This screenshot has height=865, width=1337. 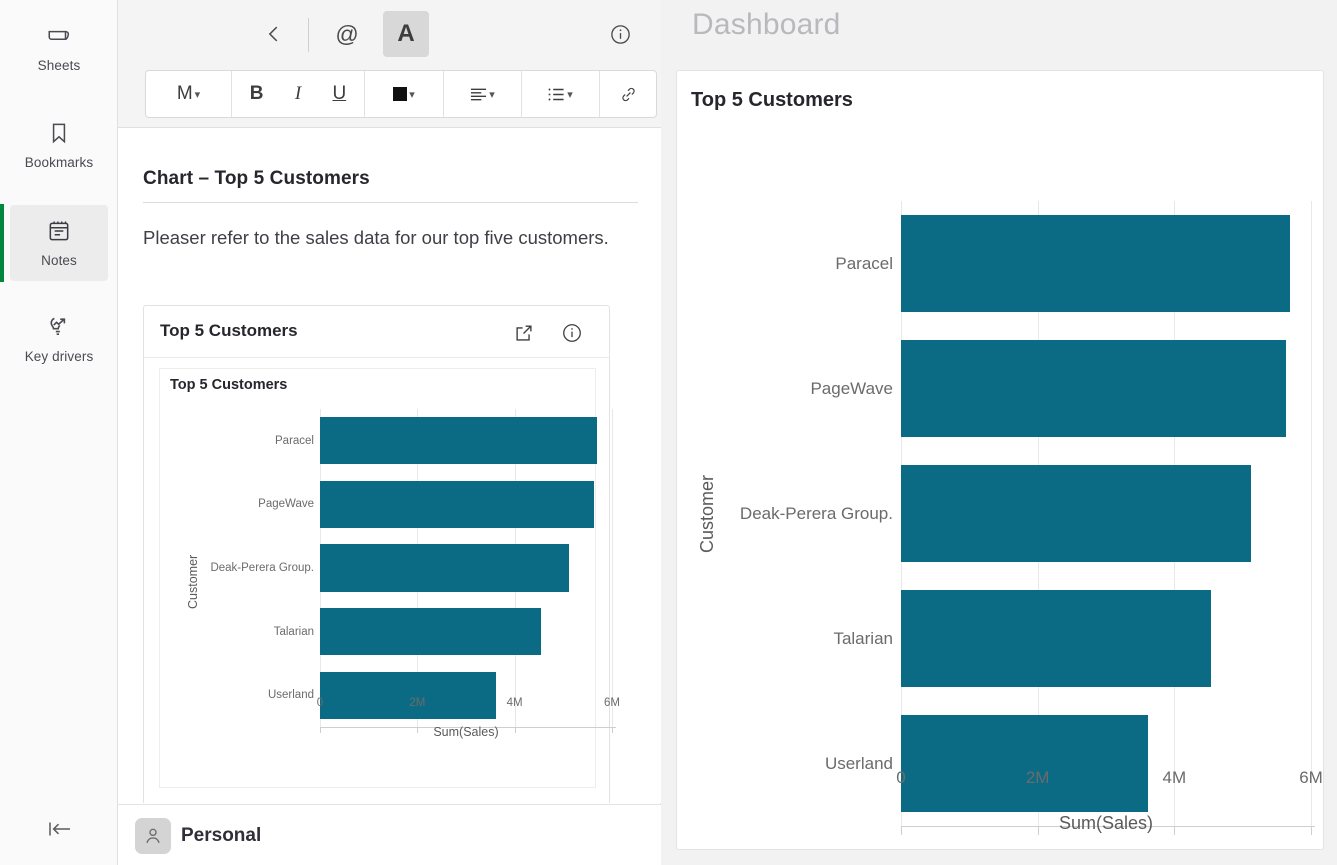 What do you see at coordinates (59, 133) in the screenshot?
I see `bookmark-icon` at bounding box center [59, 133].